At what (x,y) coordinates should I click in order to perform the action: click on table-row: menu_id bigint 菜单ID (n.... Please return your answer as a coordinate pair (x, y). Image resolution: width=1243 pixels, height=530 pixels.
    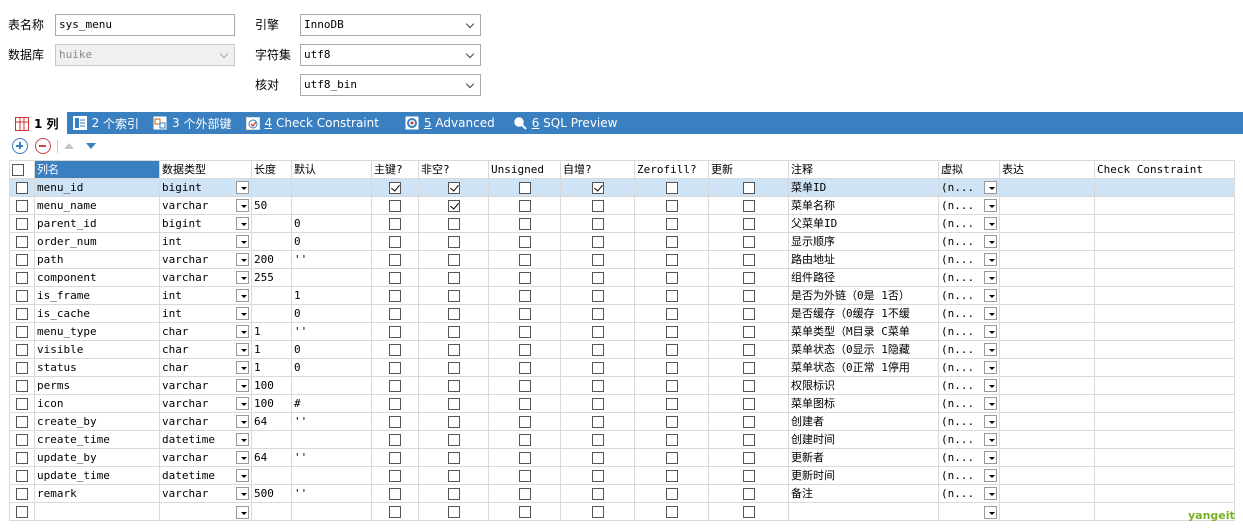
    Looking at the image, I should click on (622, 187).